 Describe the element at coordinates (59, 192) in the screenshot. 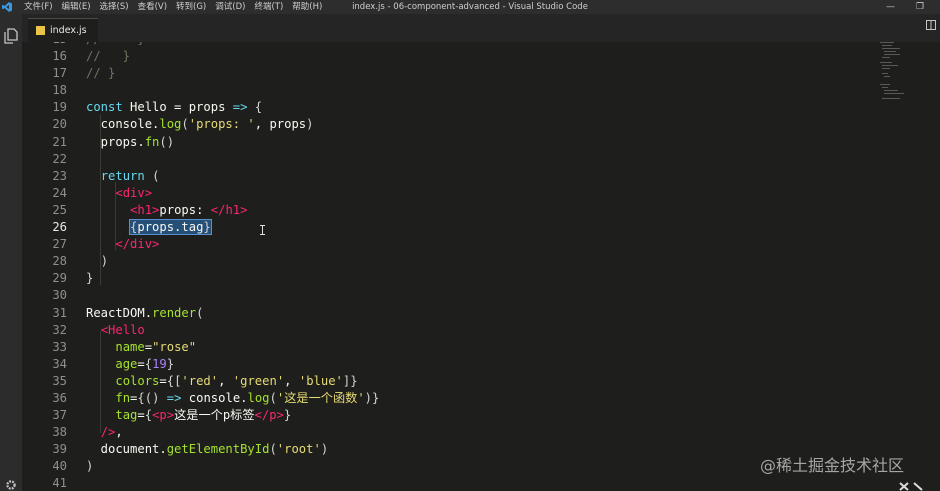

I see `line-number: 24` at that location.